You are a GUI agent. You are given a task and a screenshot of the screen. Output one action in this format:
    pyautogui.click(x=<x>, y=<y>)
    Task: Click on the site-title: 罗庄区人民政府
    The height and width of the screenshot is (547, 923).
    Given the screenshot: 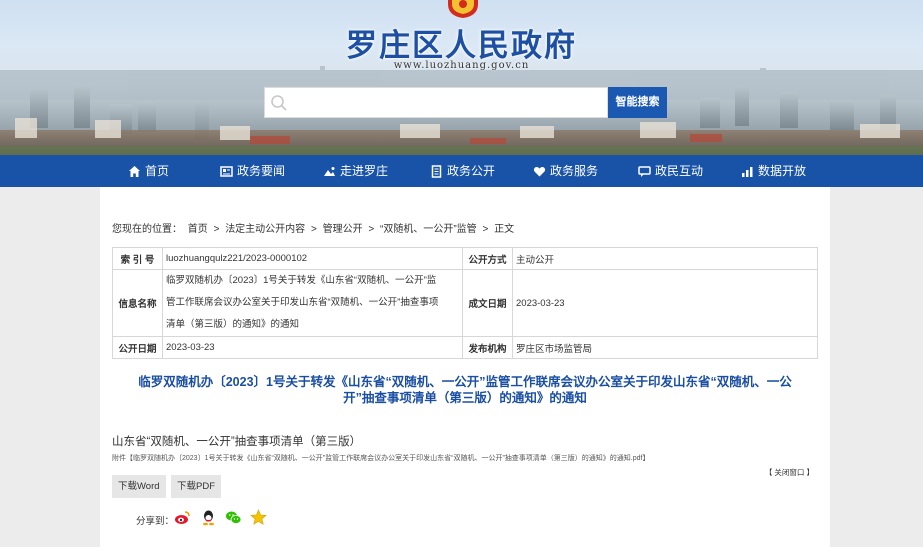 What is the action you would take?
    pyautogui.click(x=461, y=46)
    